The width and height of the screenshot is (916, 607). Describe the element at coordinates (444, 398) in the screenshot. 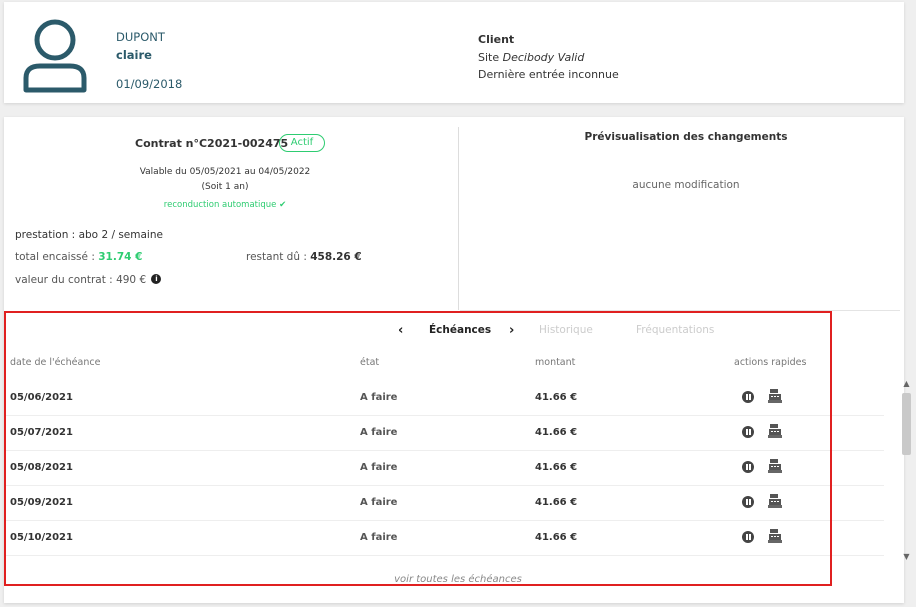

I see `table-row: 05/06/2021 A faire 41.66 €` at that location.